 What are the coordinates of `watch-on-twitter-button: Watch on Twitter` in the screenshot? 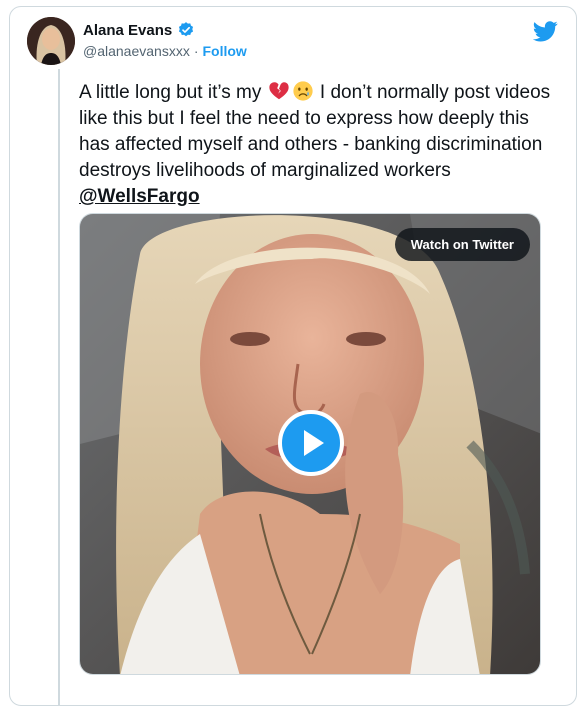 It's located at (462, 244).